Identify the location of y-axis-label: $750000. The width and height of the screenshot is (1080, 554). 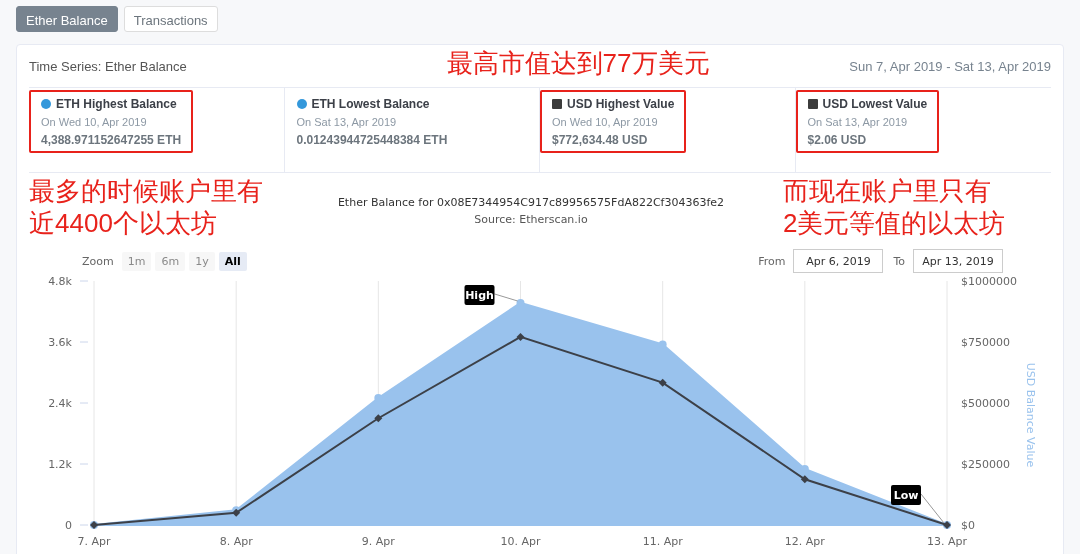
(985, 342).